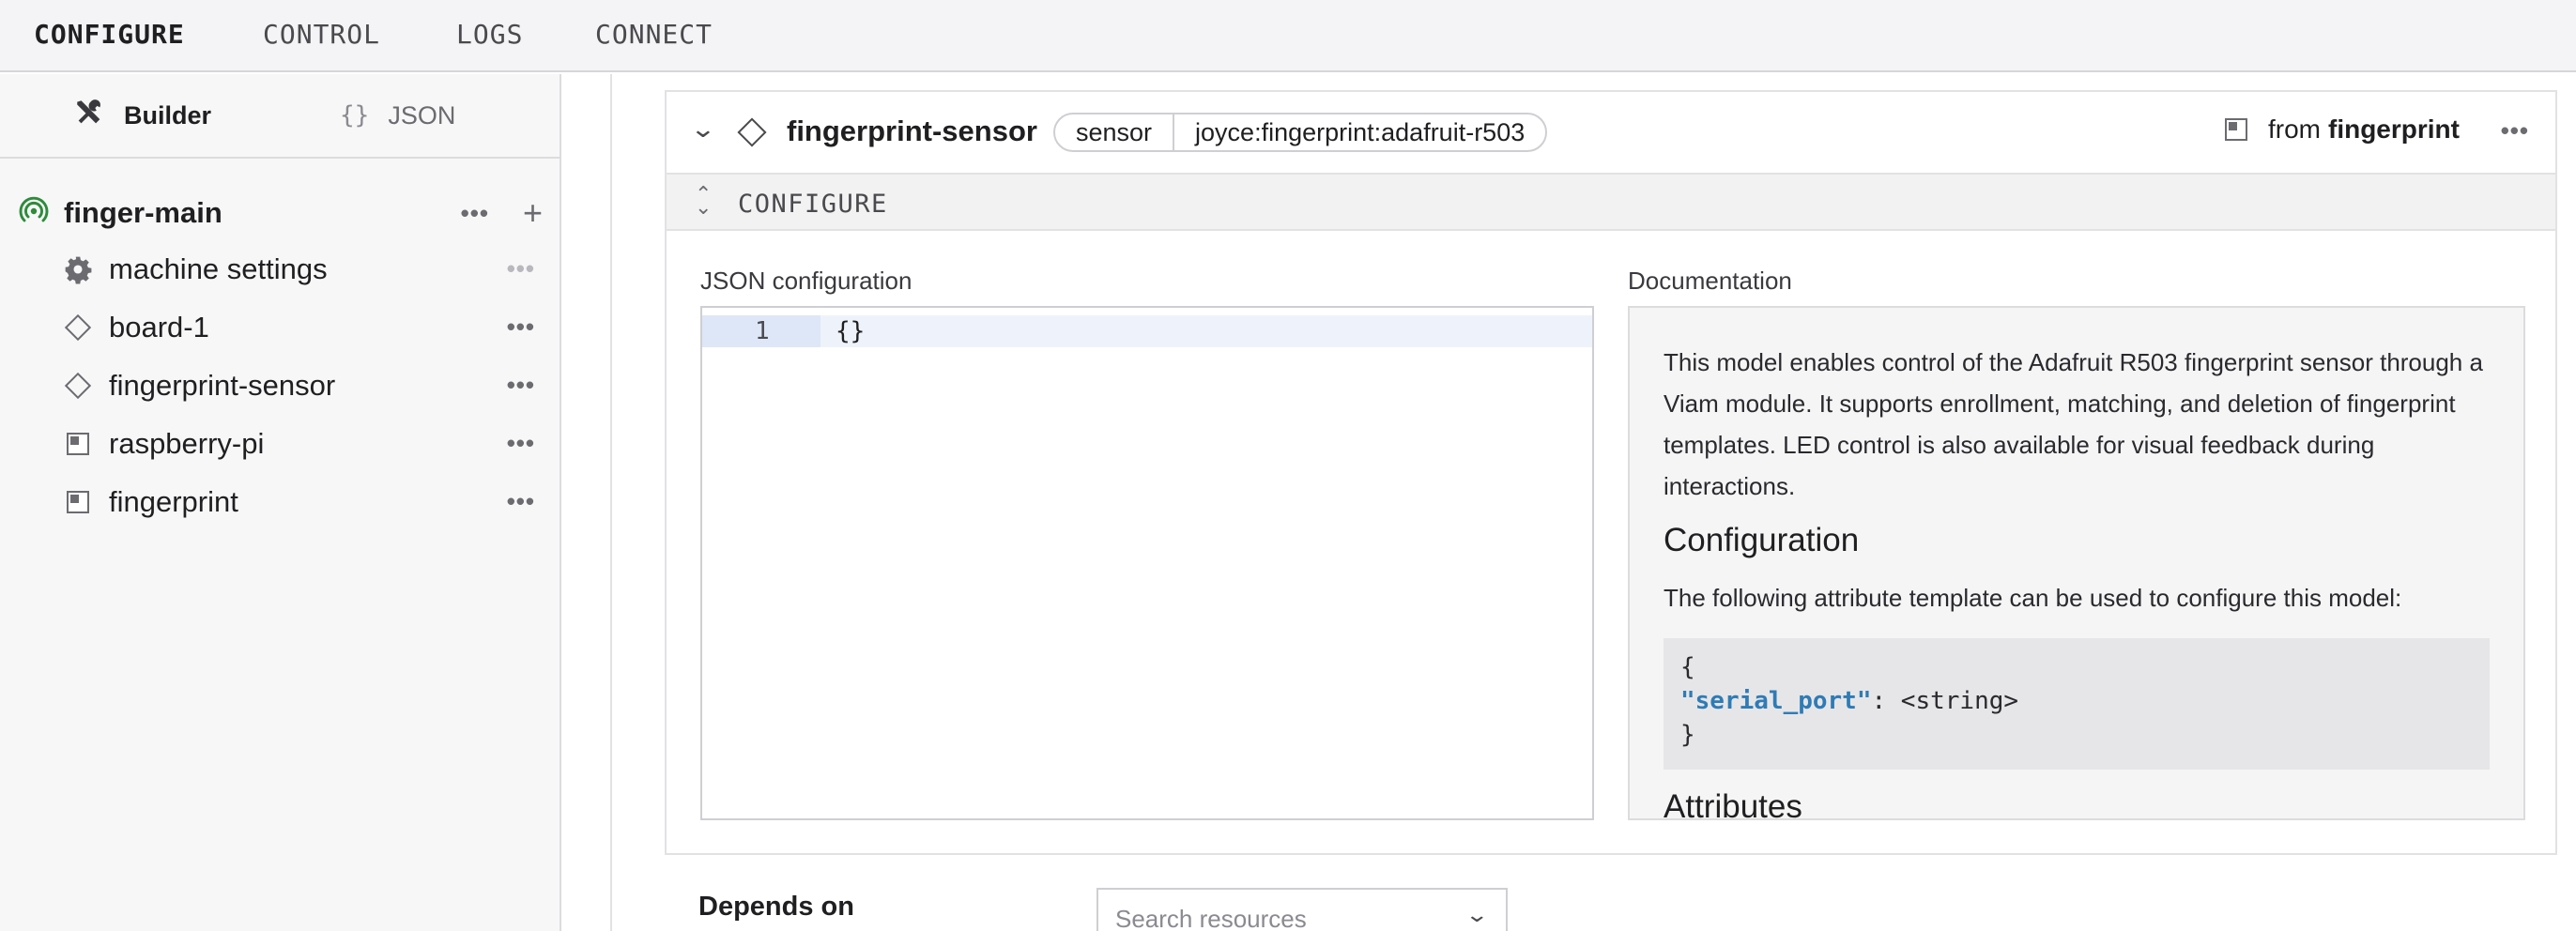 The image size is (2576, 931). I want to click on code-open-brace: {, so click(1688, 667).